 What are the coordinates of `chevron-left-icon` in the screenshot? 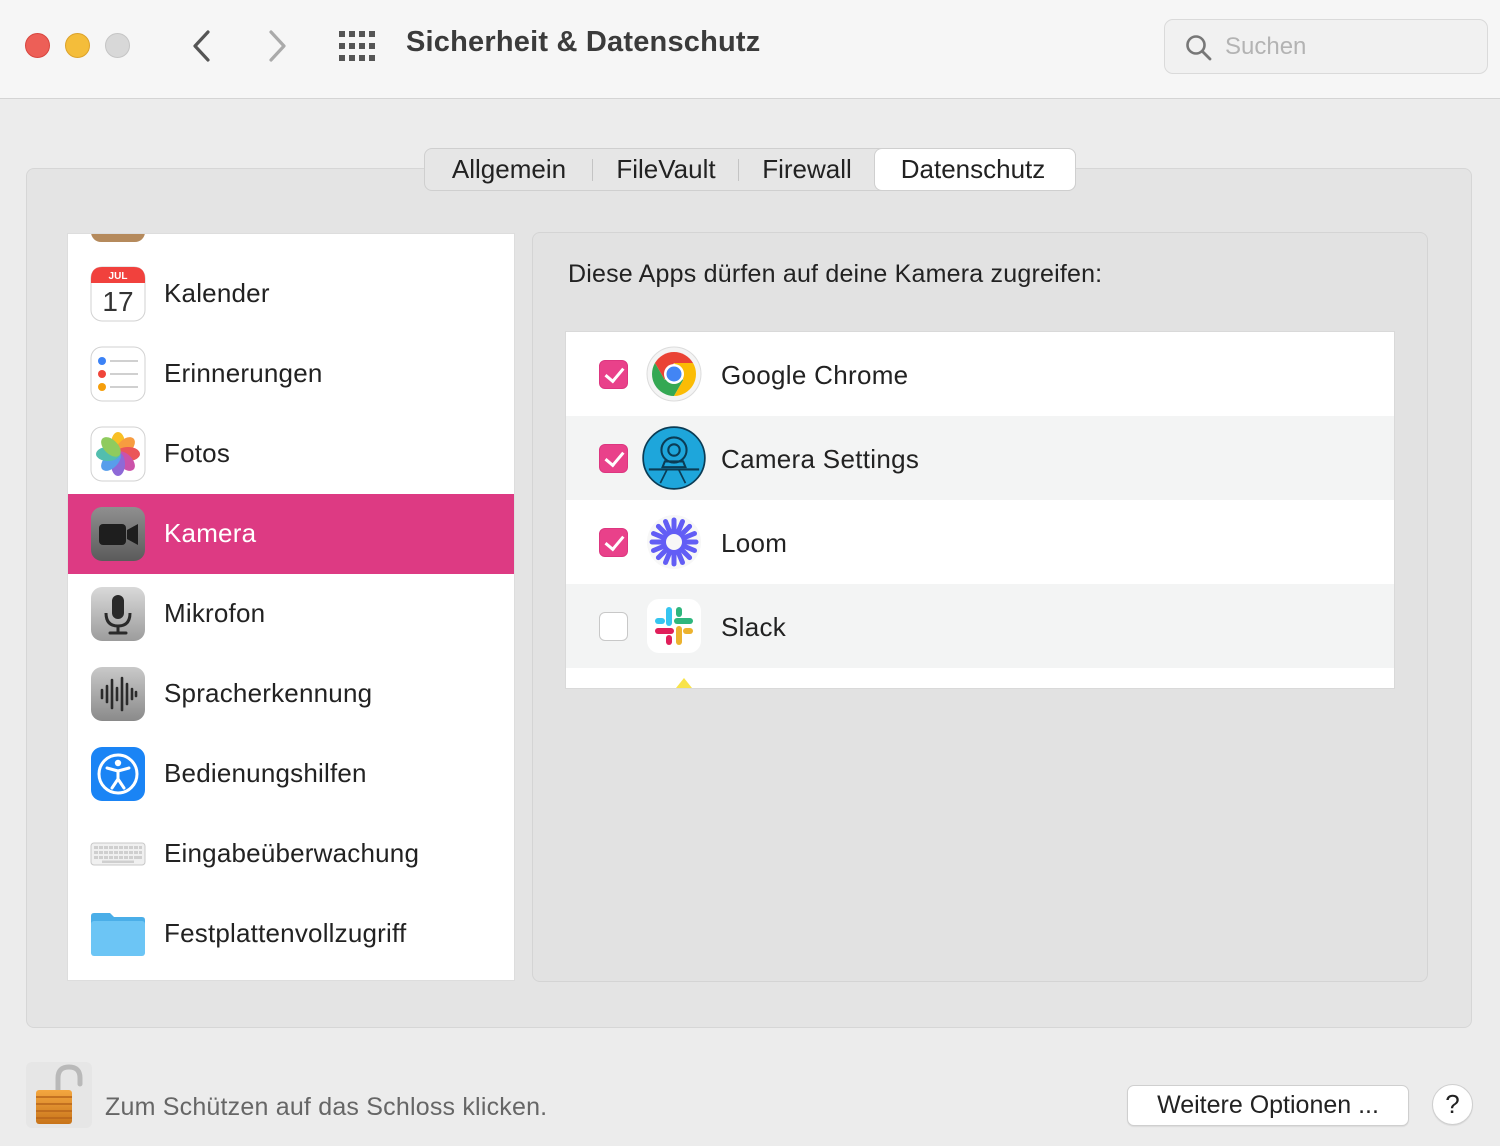 It's located at (201, 46).